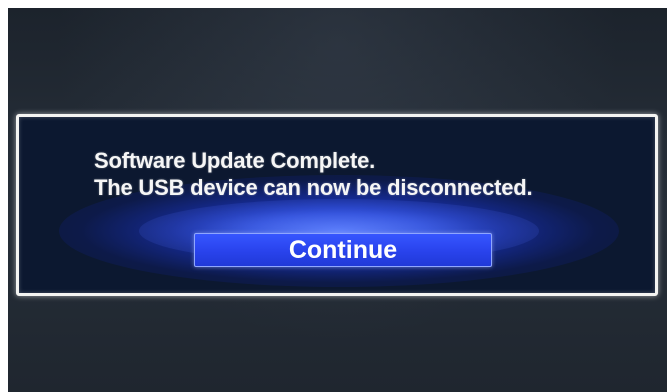 The height and width of the screenshot is (392, 671). Describe the element at coordinates (343, 250) in the screenshot. I see `continue-button: Continue` at that location.